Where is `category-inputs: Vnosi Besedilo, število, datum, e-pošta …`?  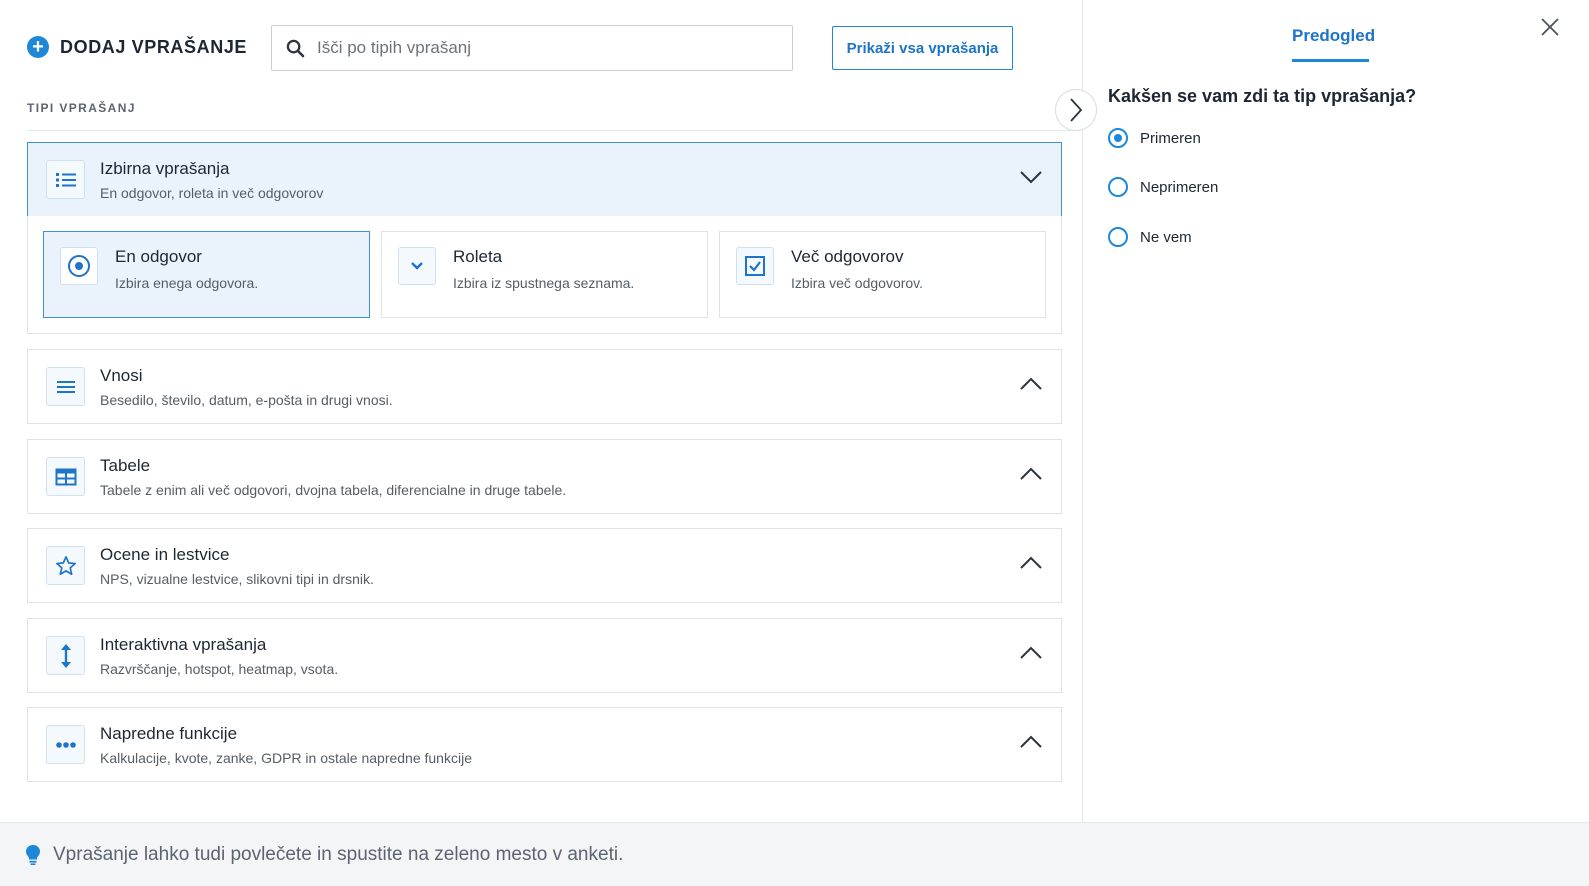
category-inputs: Vnosi Besedilo, število, datum, e-pošta … is located at coordinates (544, 386).